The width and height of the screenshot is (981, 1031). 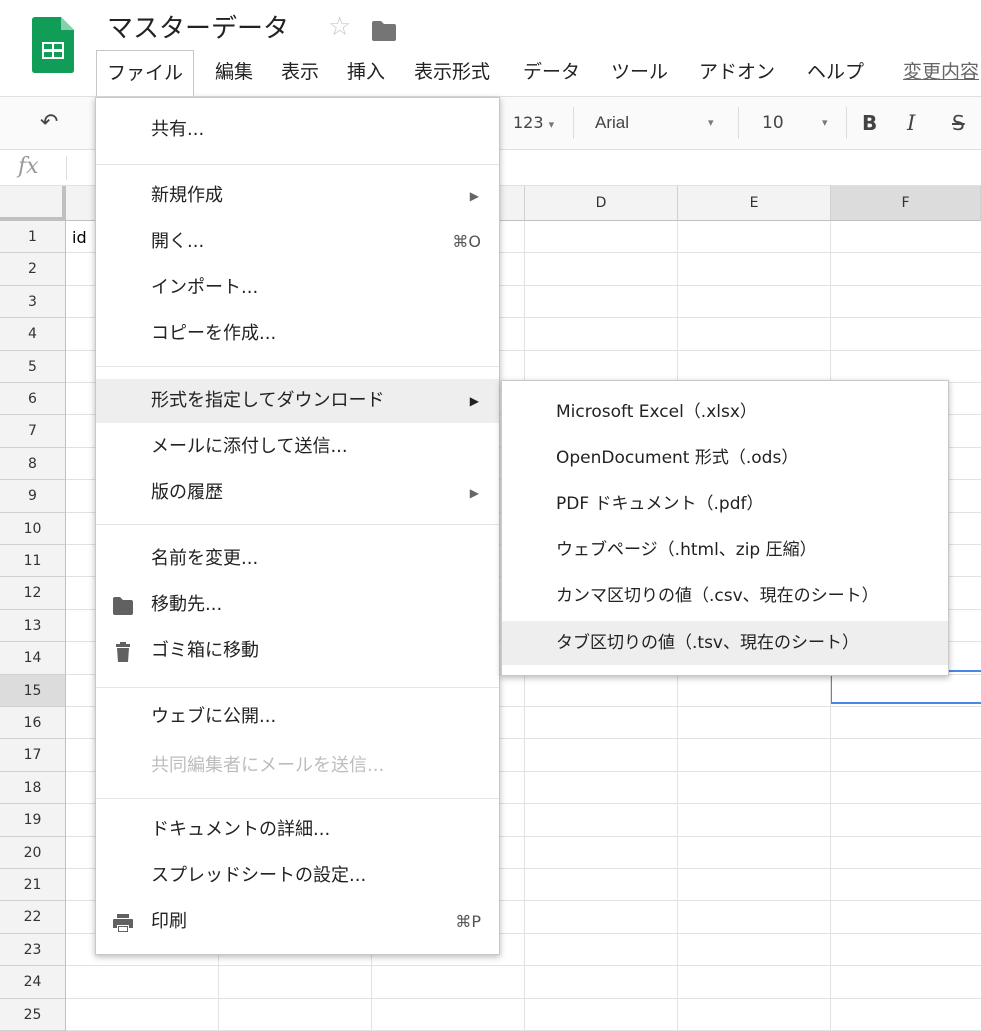 What do you see at coordinates (33, 399) in the screenshot?
I see `row-header: 6` at bounding box center [33, 399].